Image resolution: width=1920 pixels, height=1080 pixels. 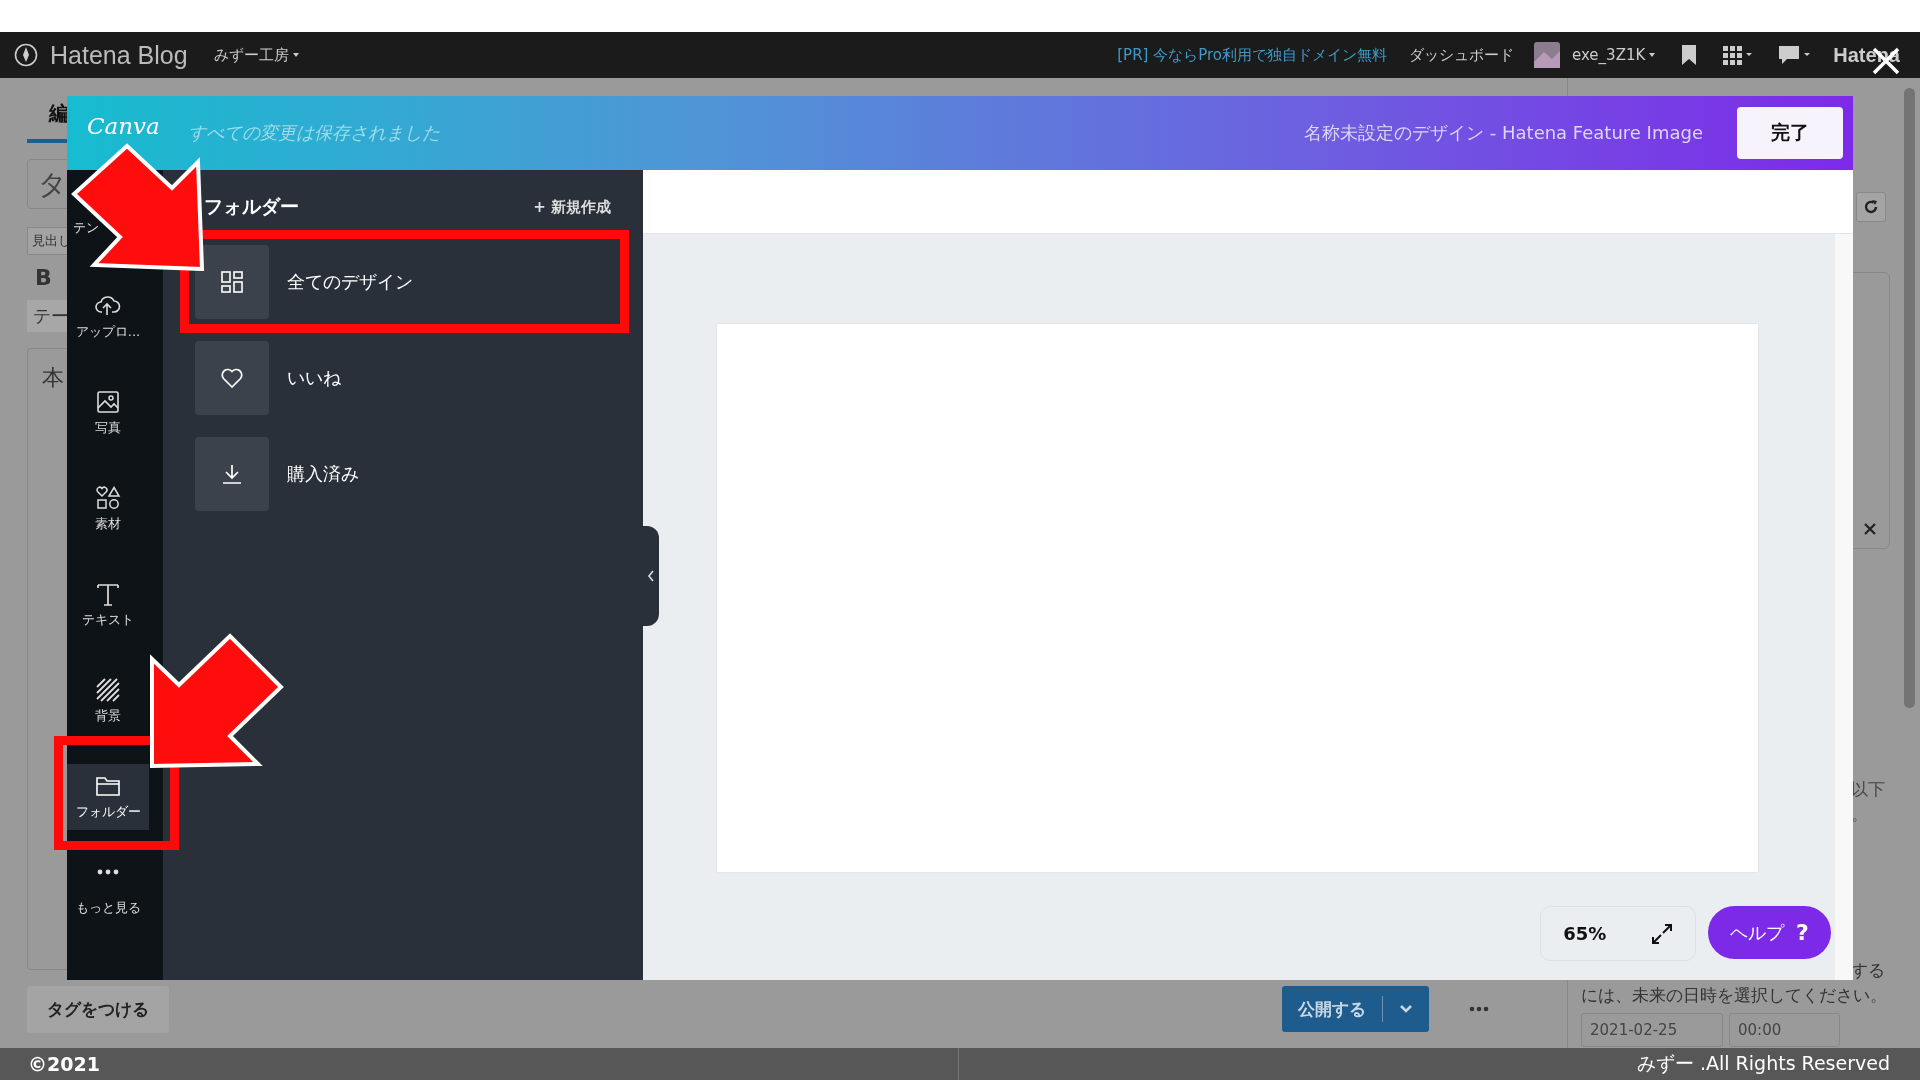 What do you see at coordinates (108, 509) in the screenshot?
I see `rail-tab: 素材` at bounding box center [108, 509].